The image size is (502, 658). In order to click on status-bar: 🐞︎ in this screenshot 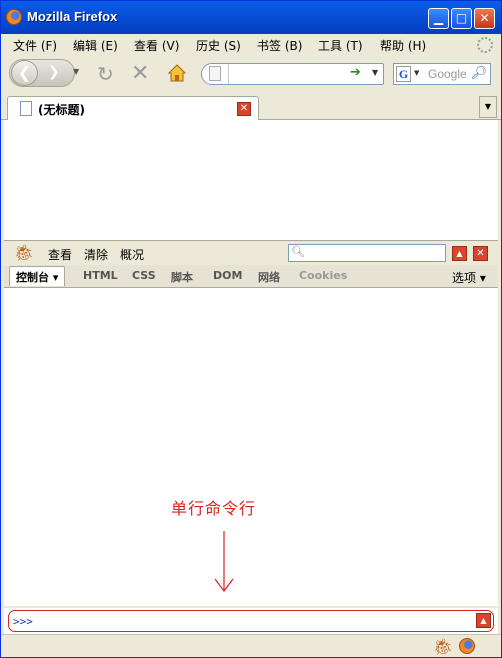, I will do `click(251, 645)`.